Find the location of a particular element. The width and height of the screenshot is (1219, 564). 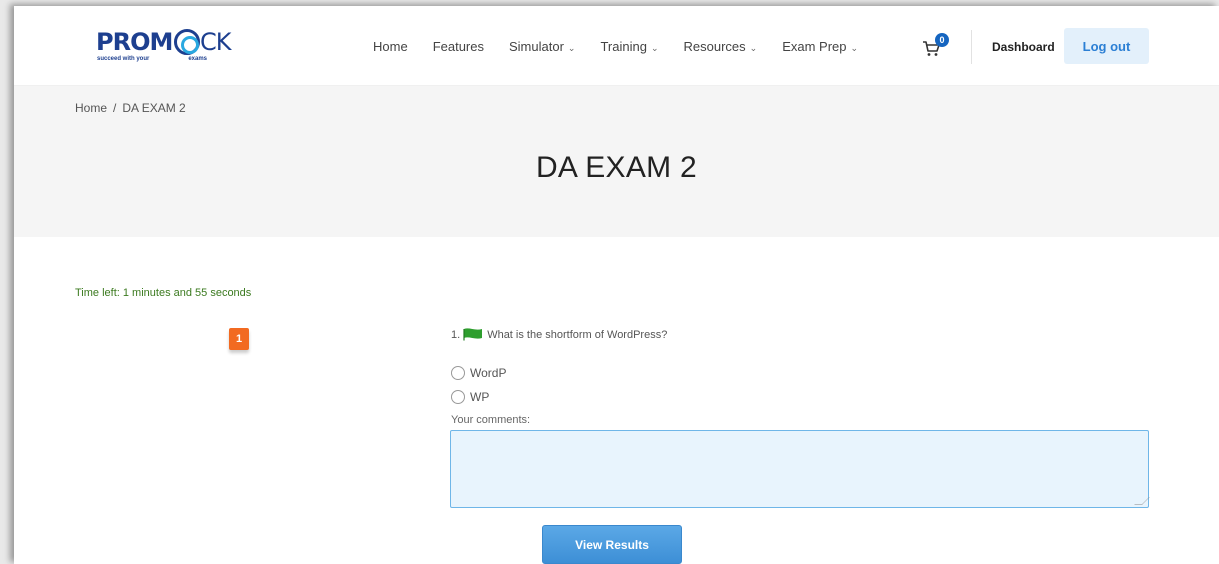

logo-suffix: CK is located at coordinates (215, 42).